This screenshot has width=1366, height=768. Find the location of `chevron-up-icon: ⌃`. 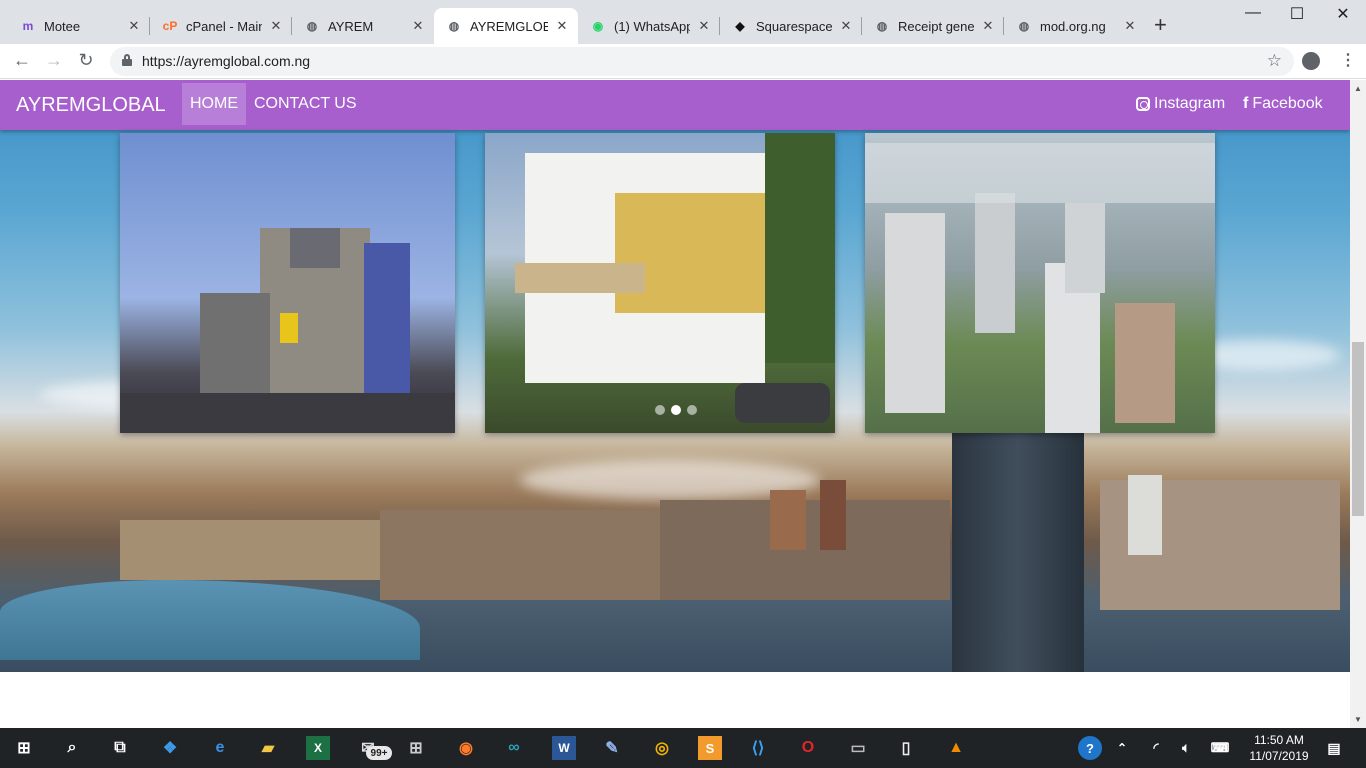

chevron-up-icon: ⌃ is located at coordinates (1122, 748).